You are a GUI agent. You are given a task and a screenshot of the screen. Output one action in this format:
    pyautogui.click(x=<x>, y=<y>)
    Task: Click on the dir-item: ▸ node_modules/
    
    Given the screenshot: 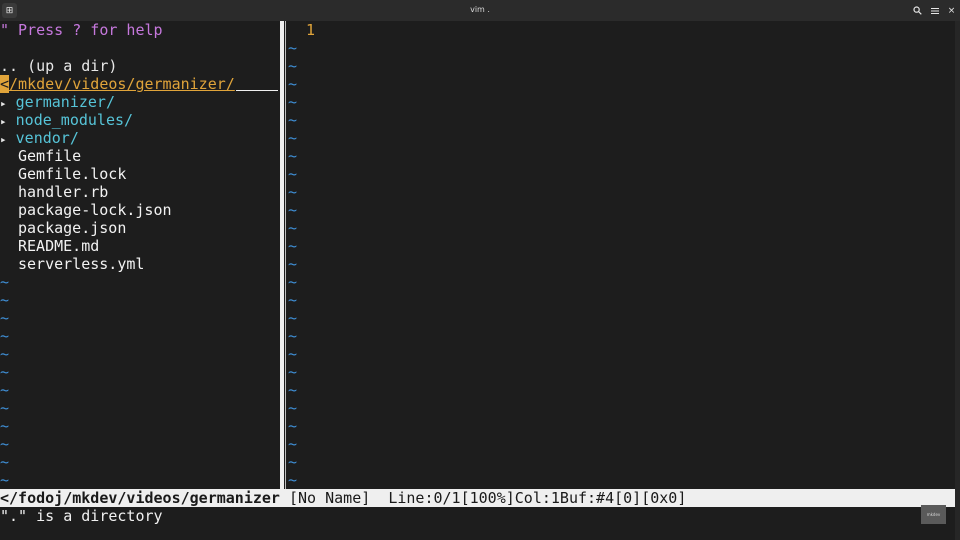 What is the action you would take?
    pyautogui.click(x=66, y=120)
    